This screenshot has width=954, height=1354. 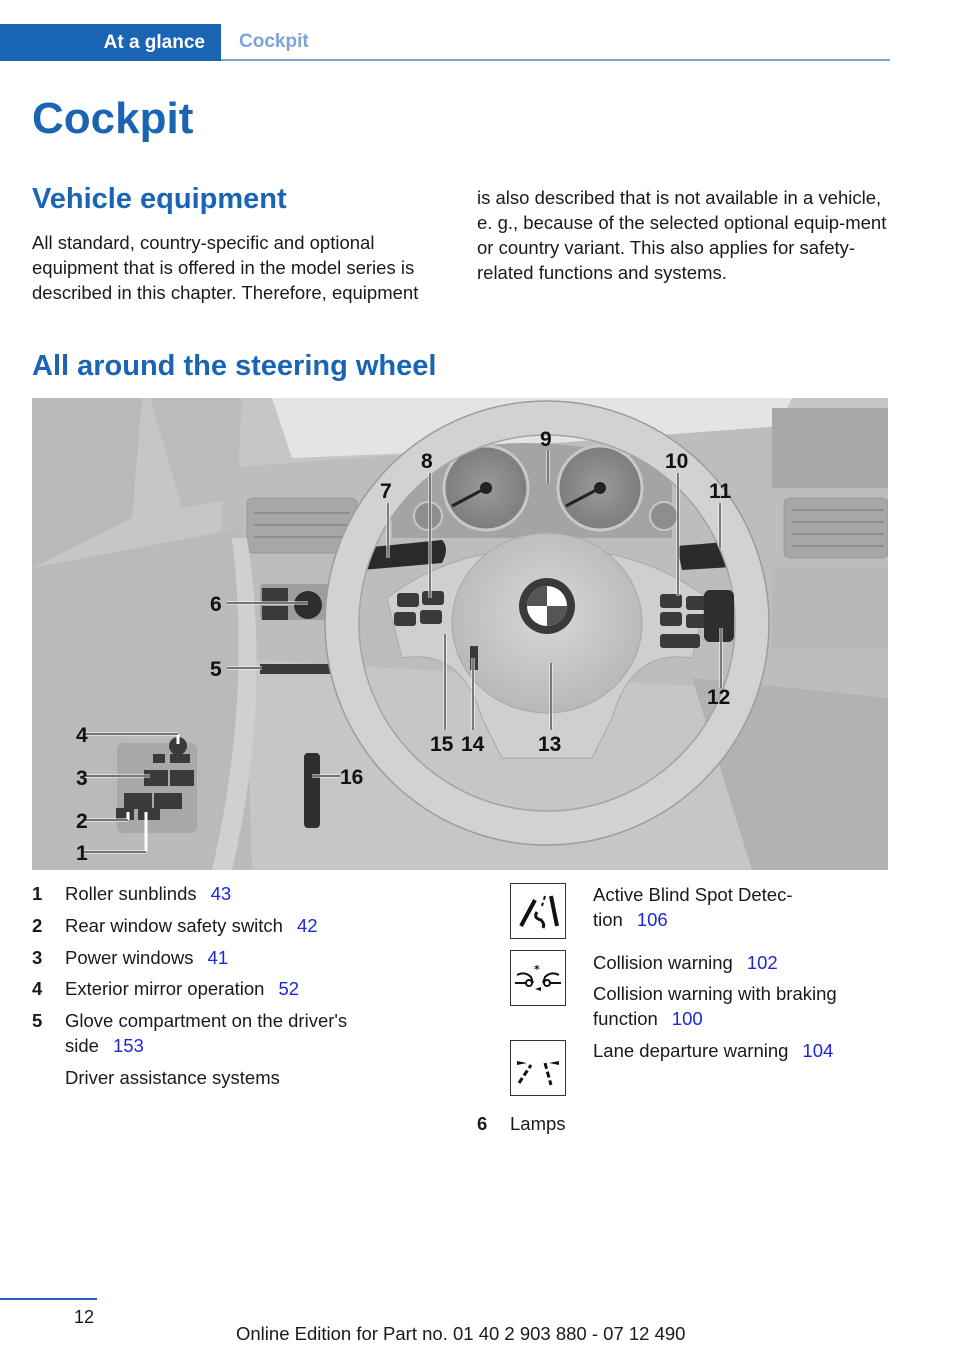 I want to click on callout-14: 14, so click(x=473, y=744).